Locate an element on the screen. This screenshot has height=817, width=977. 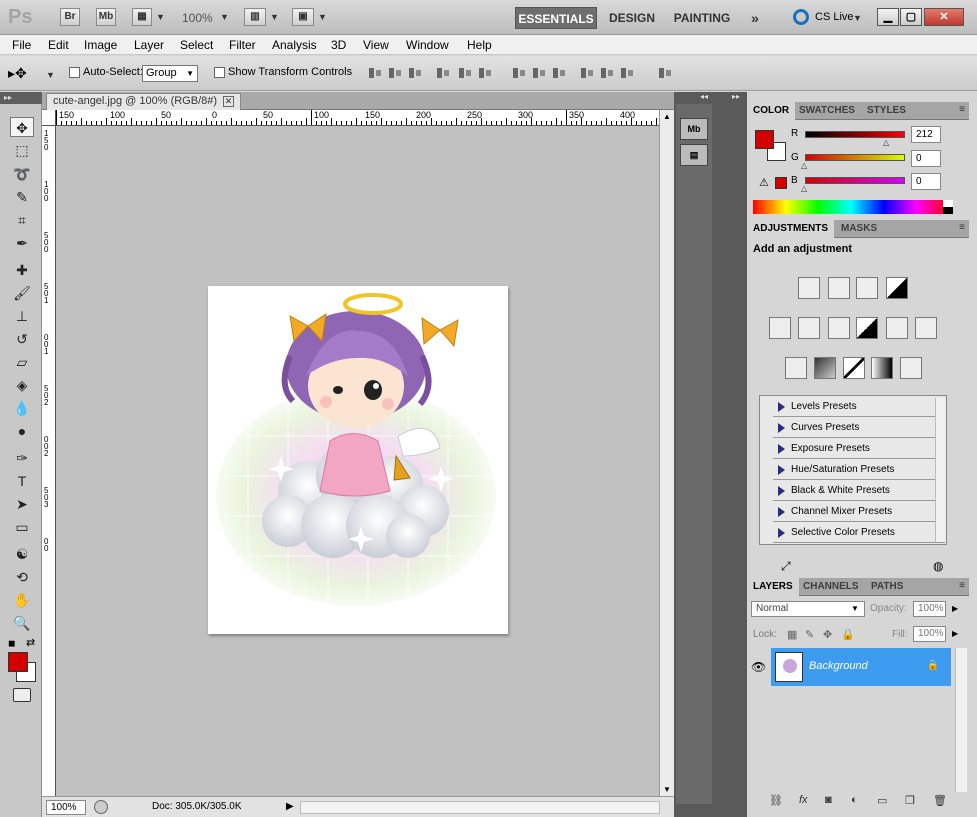
menu-layer: Layer is located at coordinates (149, 45).